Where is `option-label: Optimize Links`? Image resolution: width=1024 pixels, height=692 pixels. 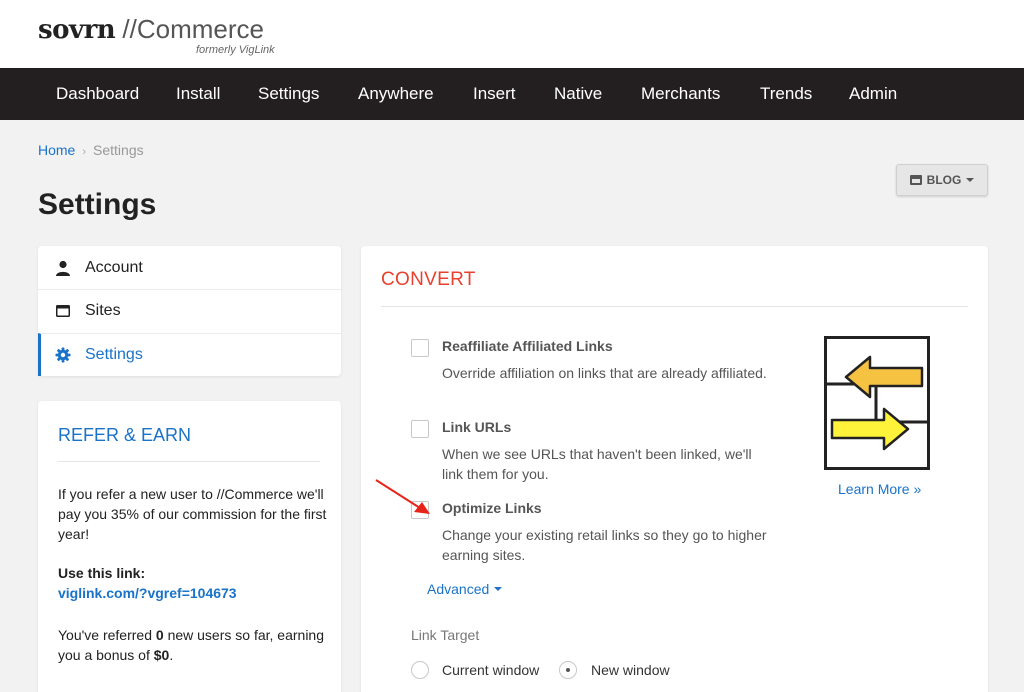
option-label: Optimize Links is located at coordinates (492, 508).